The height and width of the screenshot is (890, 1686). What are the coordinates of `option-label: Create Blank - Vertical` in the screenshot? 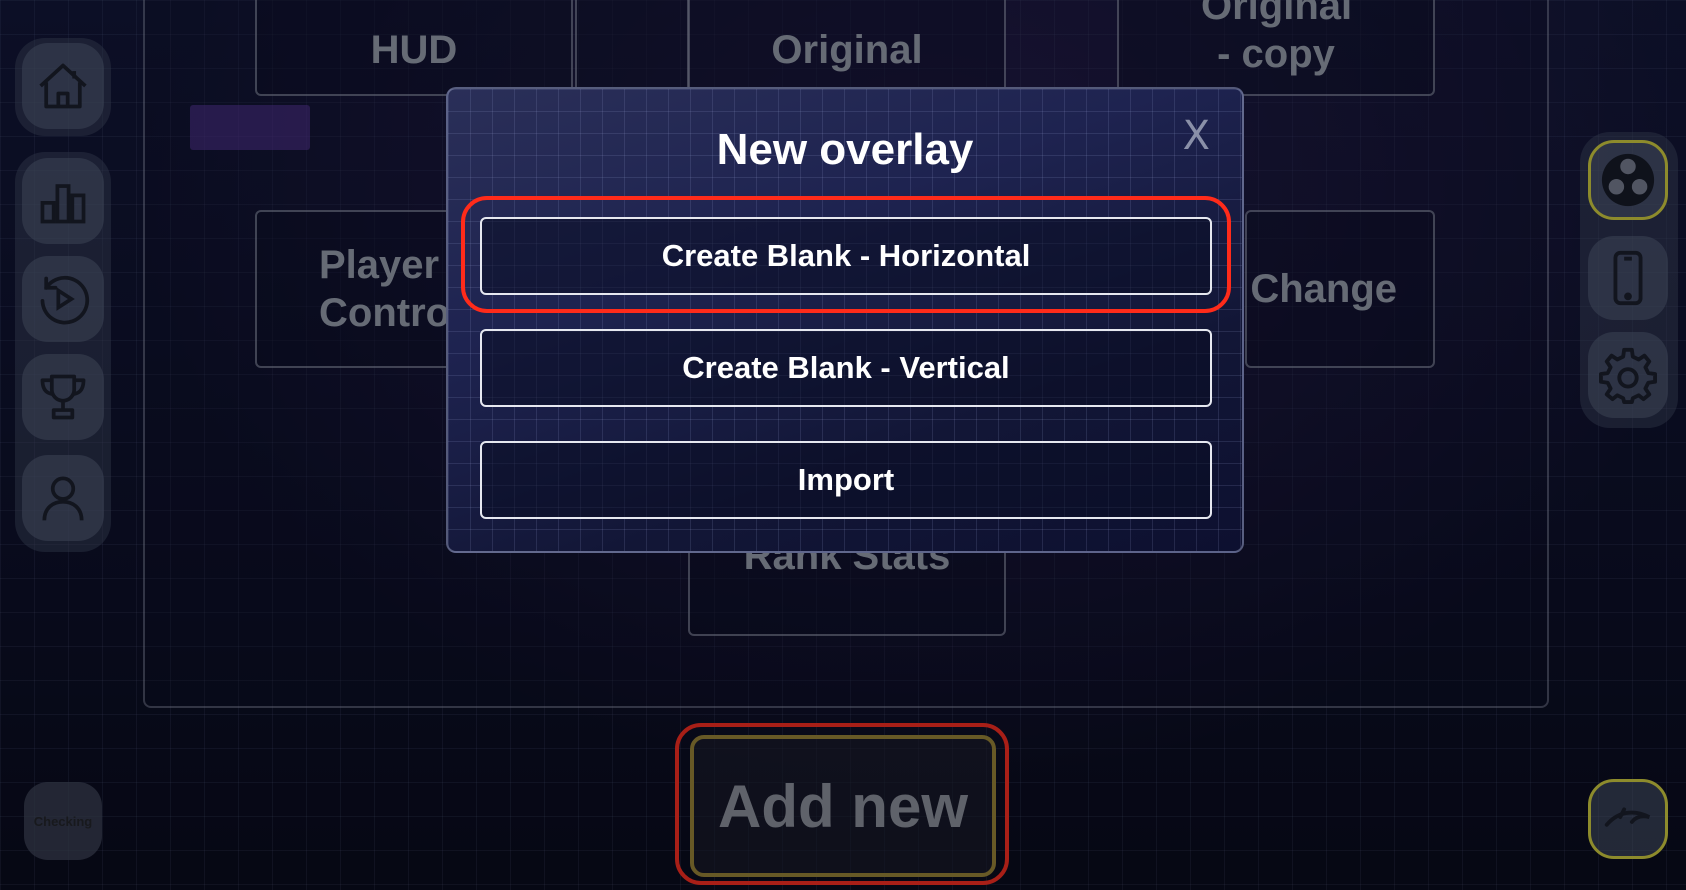 It's located at (846, 367).